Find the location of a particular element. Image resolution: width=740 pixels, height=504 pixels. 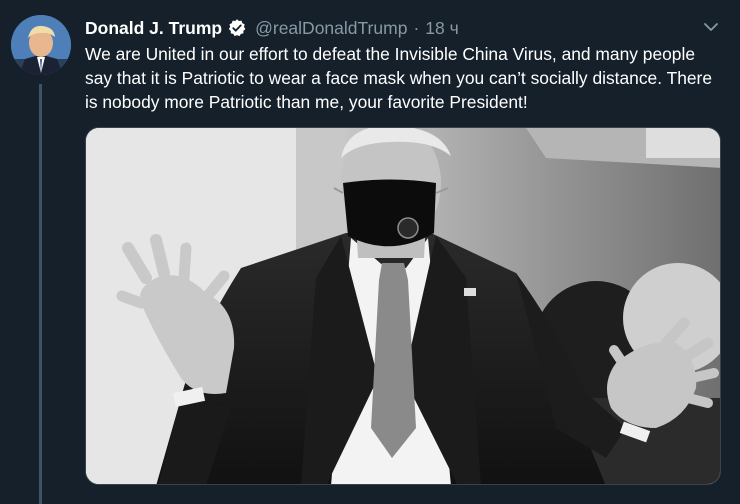

user-handle: @realDonaldTrump is located at coordinates (331, 28).